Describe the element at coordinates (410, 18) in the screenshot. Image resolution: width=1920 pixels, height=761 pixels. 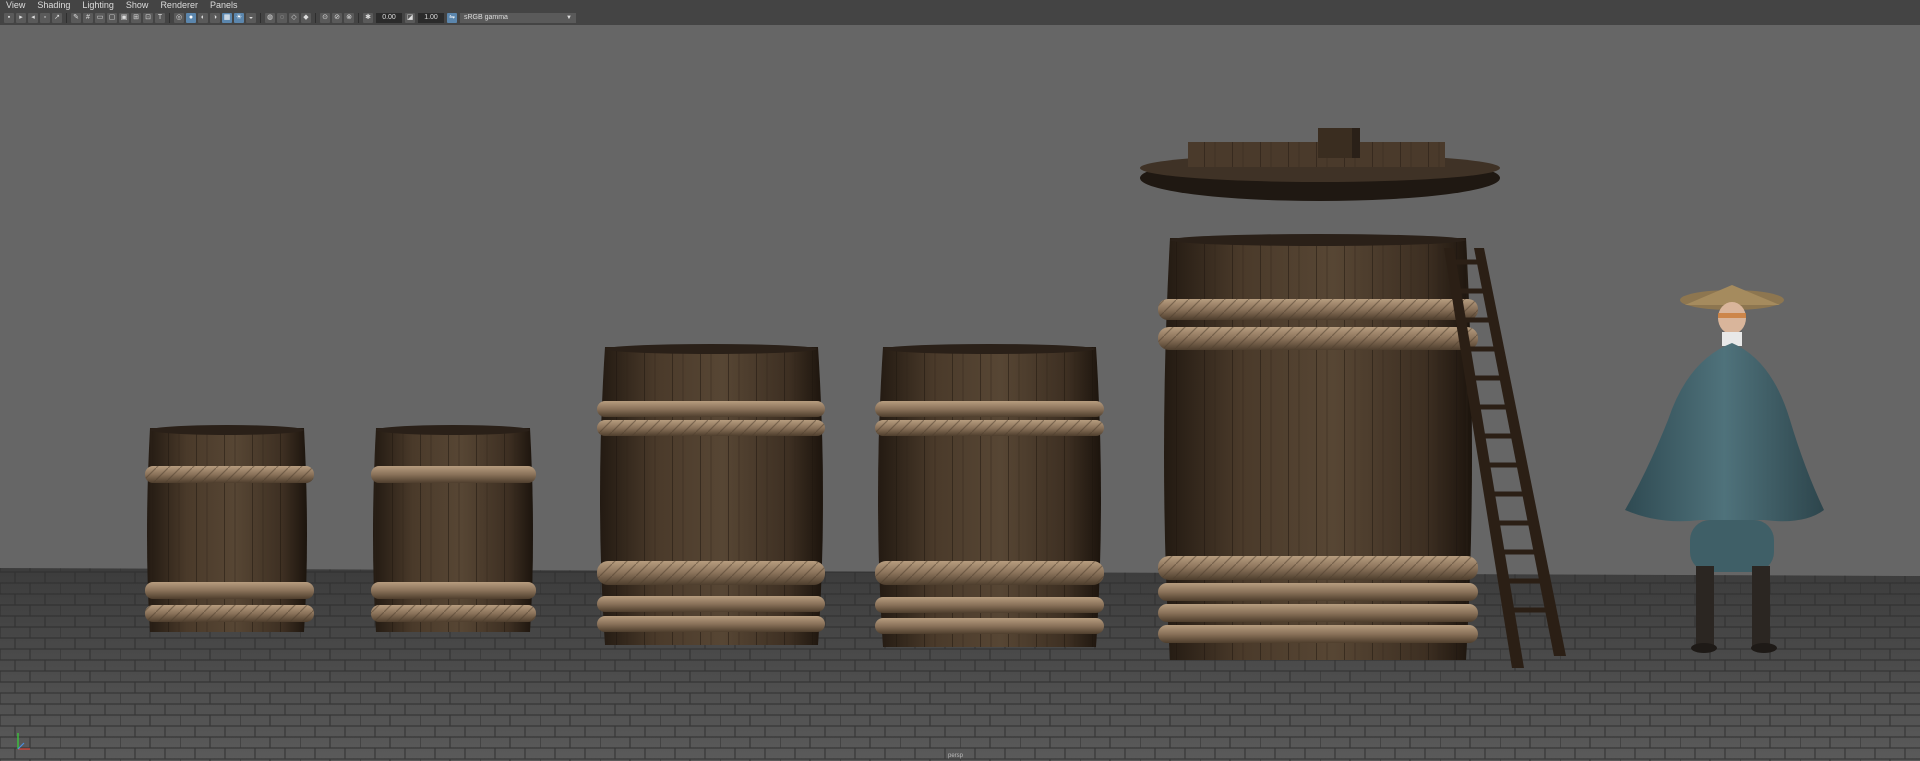
I see `gamma-icon: ◪` at that location.